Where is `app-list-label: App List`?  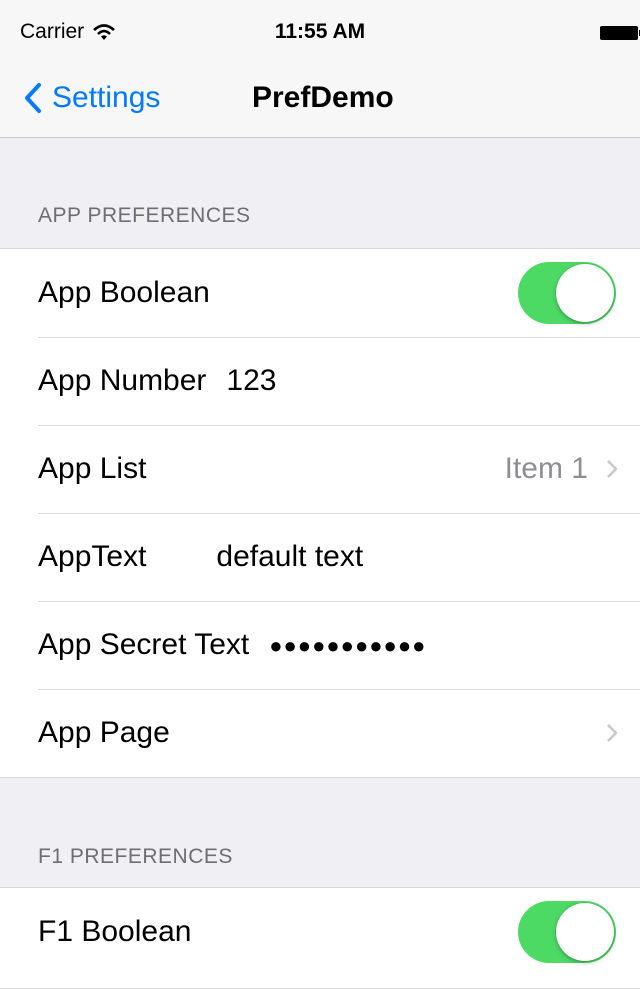 app-list-label: App List is located at coordinates (92, 468).